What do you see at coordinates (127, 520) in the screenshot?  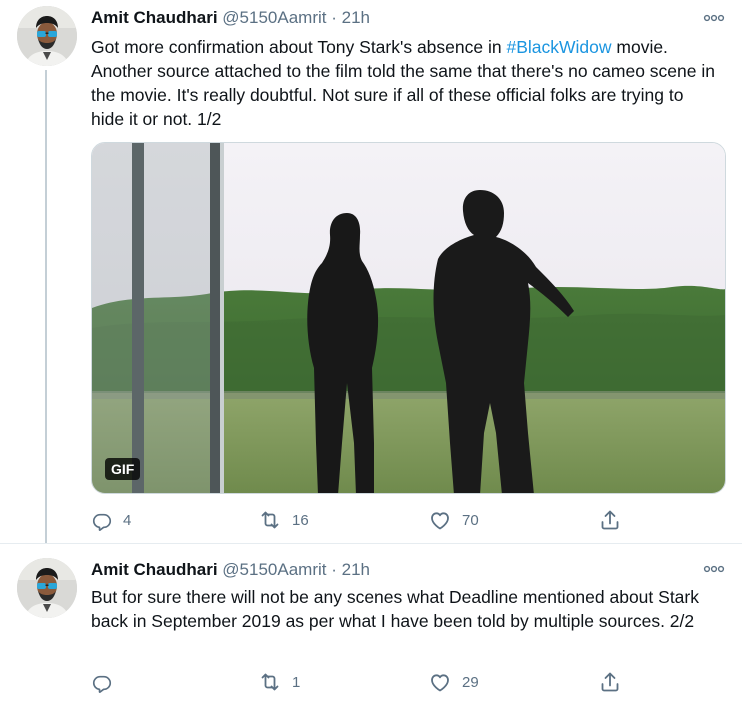 I see `reply-count: 4` at bounding box center [127, 520].